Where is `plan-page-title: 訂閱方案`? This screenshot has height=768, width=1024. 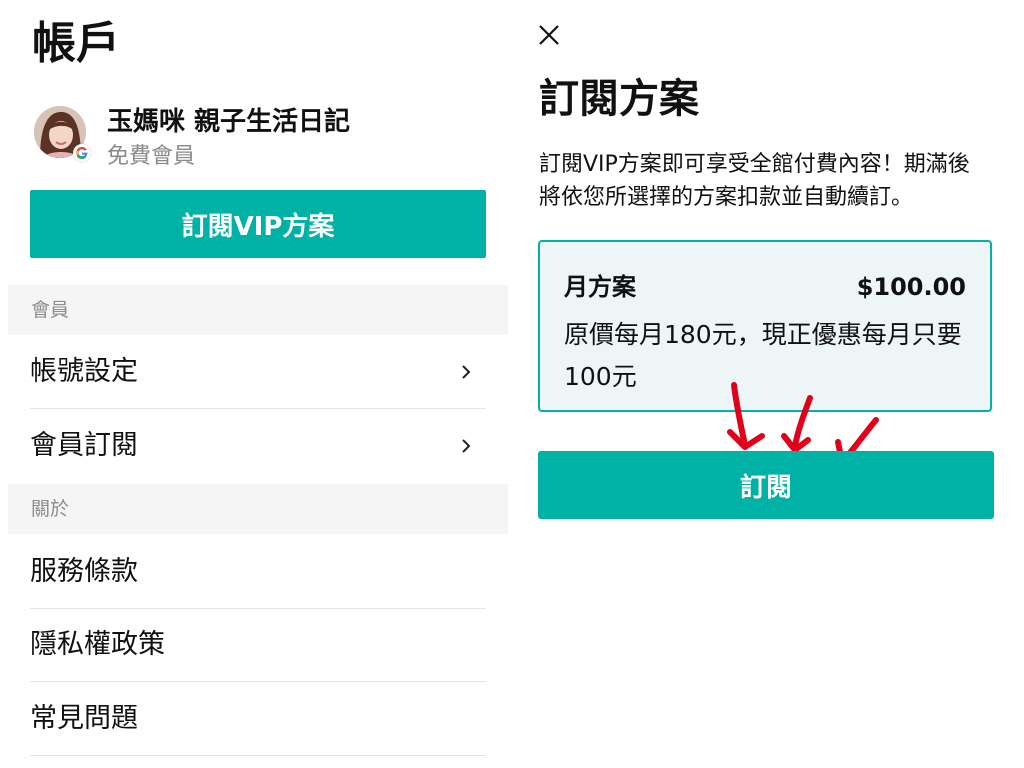
plan-page-title: 訂閱方案 is located at coordinates (619, 99).